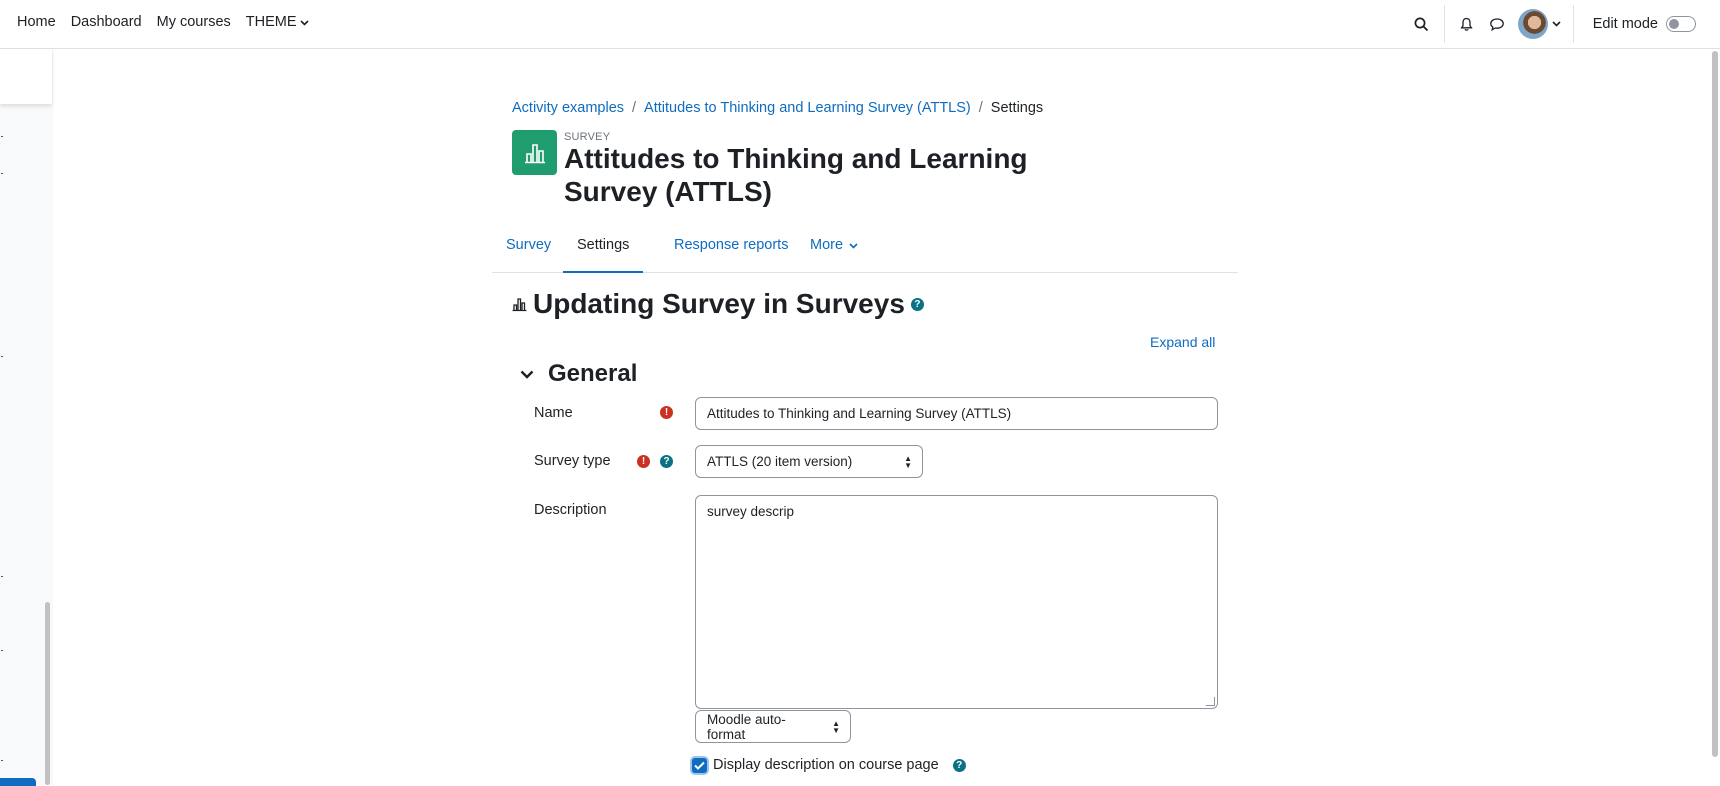 The height and width of the screenshot is (786, 1720). I want to click on edit-mode-label: Edit mode, so click(1625, 24).